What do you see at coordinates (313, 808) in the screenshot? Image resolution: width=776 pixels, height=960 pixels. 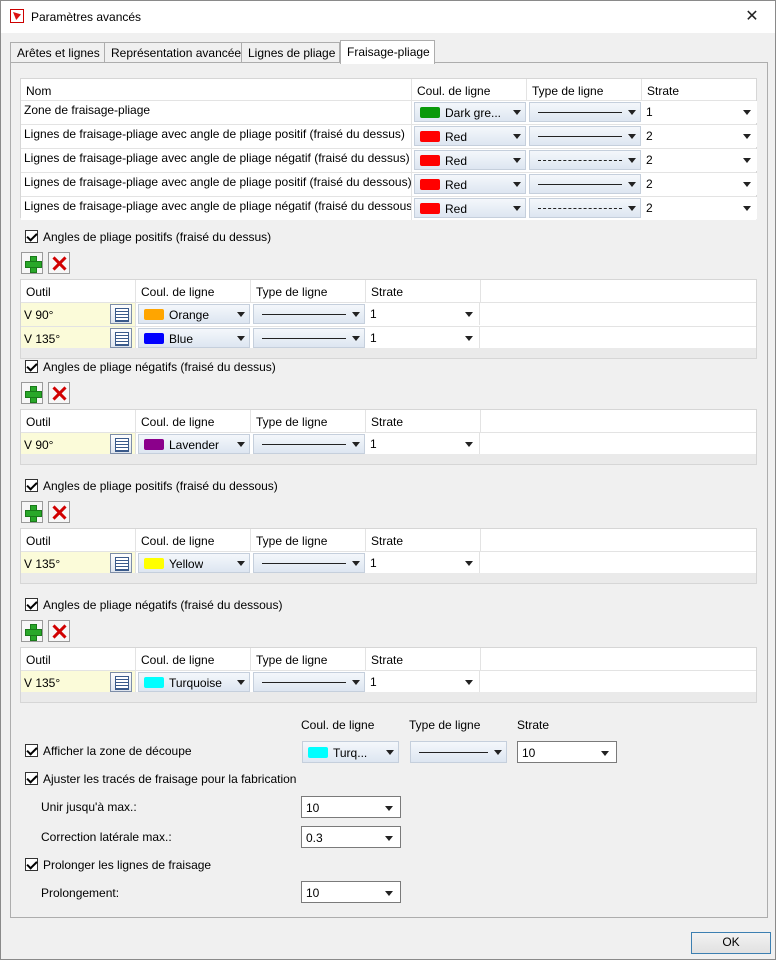 I see `unite-value: 10` at bounding box center [313, 808].